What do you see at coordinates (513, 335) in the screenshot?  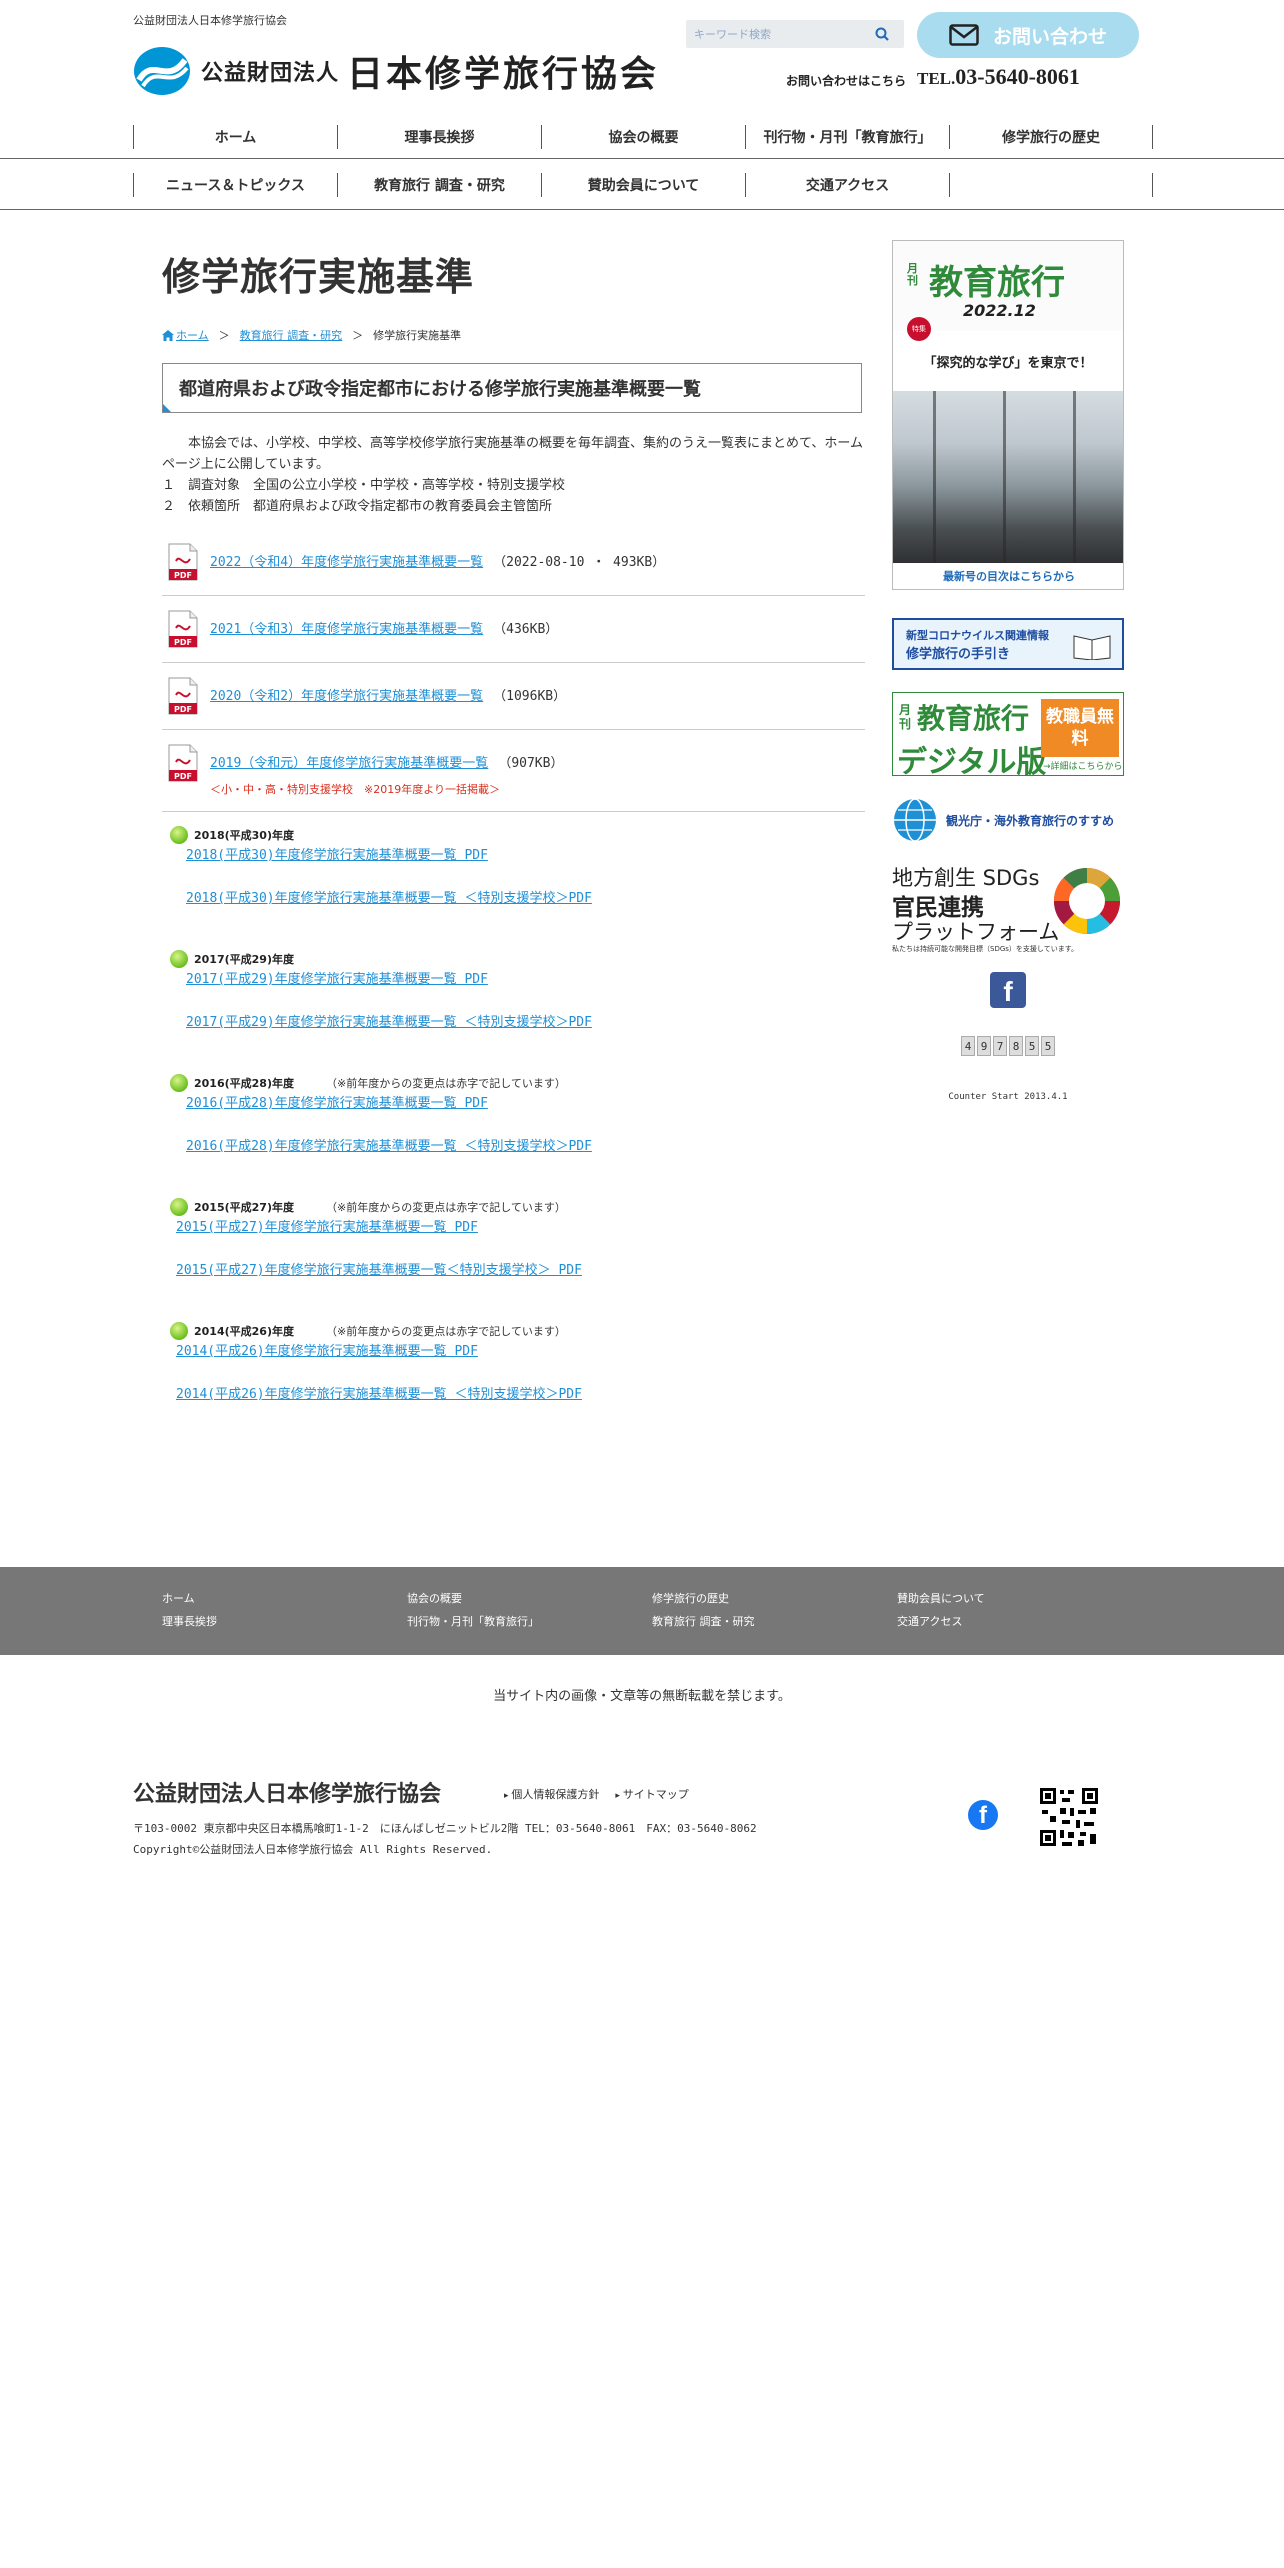 I see `breadcrumb: ホーム ＞ 教育旅行 調査・研究 ＞ 修学旅行実施基準` at bounding box center [513, 335].